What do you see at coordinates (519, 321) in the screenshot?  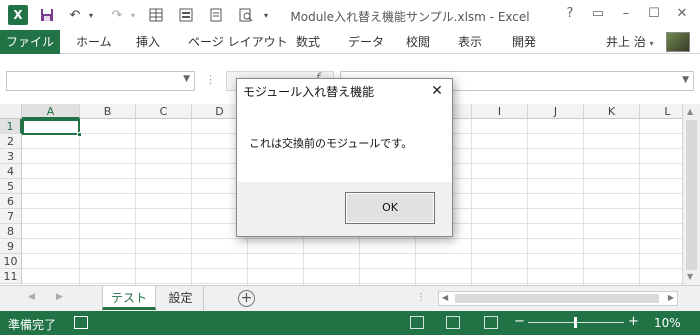 I see `zoom-out-icon: −` at bounding box center [519, 321].